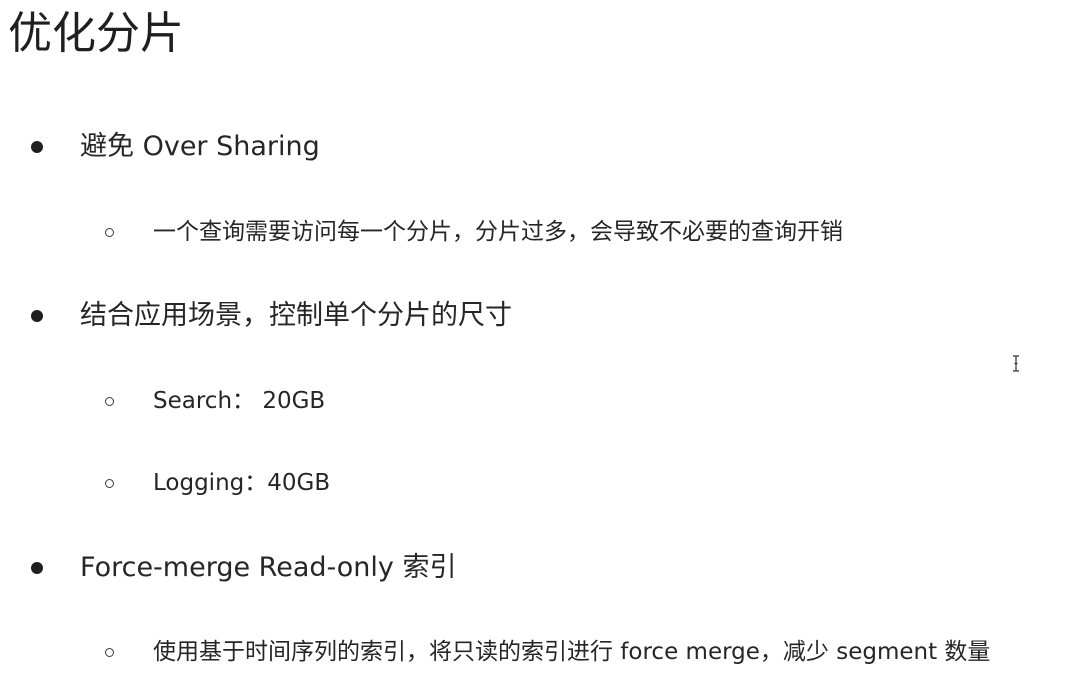  What do you see at coordinates (540, 316) in the screenshot?
I see `bullet-2: 结合应用场景，控制单个分片的尺寸` at bounding box center [540, 316].